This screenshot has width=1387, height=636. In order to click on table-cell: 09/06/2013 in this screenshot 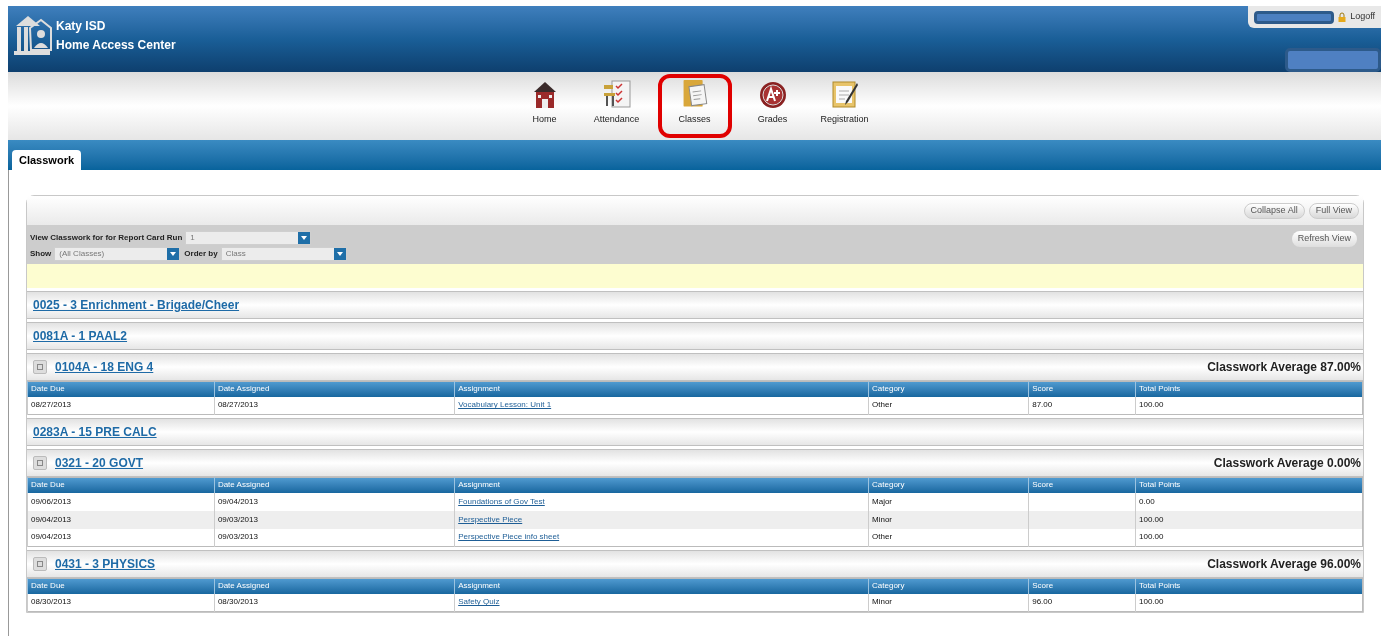, I will do `click(51, 501)`.